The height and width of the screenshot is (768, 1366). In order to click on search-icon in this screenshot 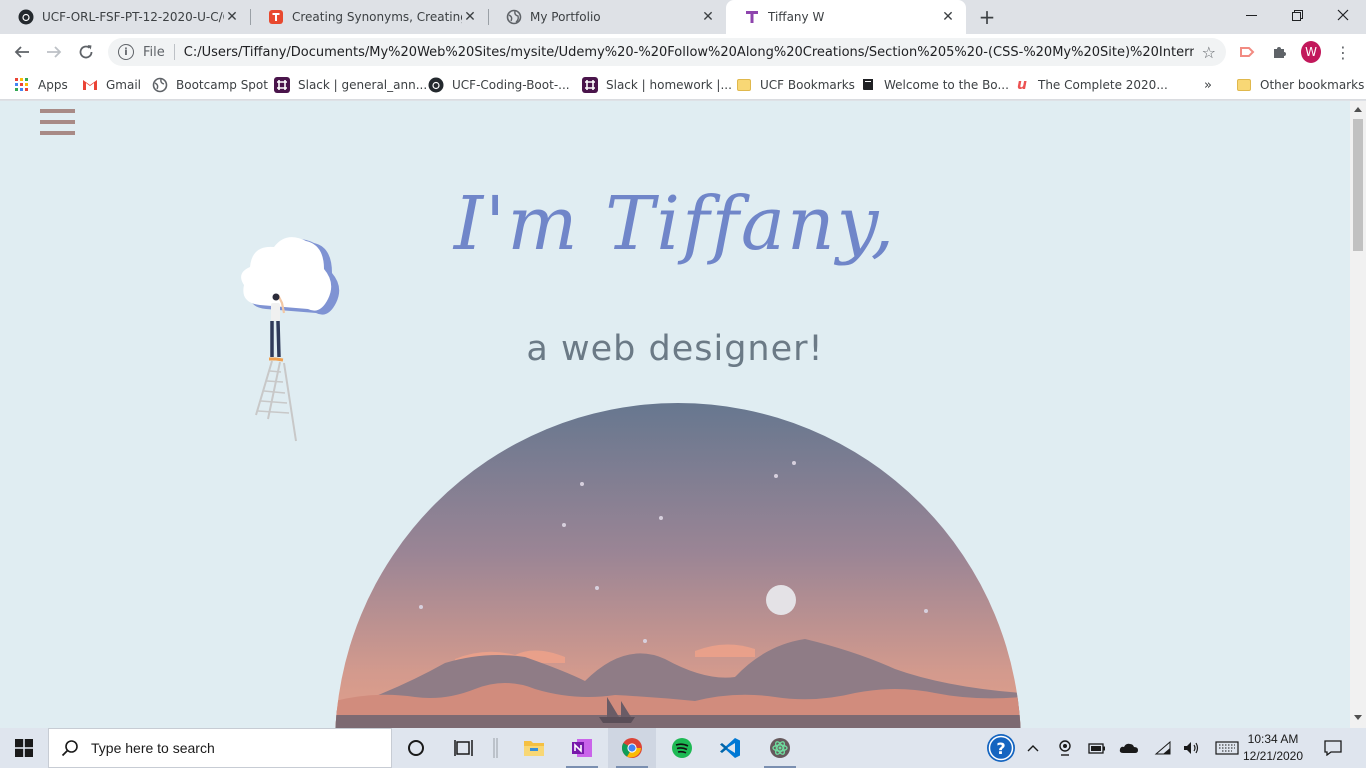, I will do `click(69, 748)`.